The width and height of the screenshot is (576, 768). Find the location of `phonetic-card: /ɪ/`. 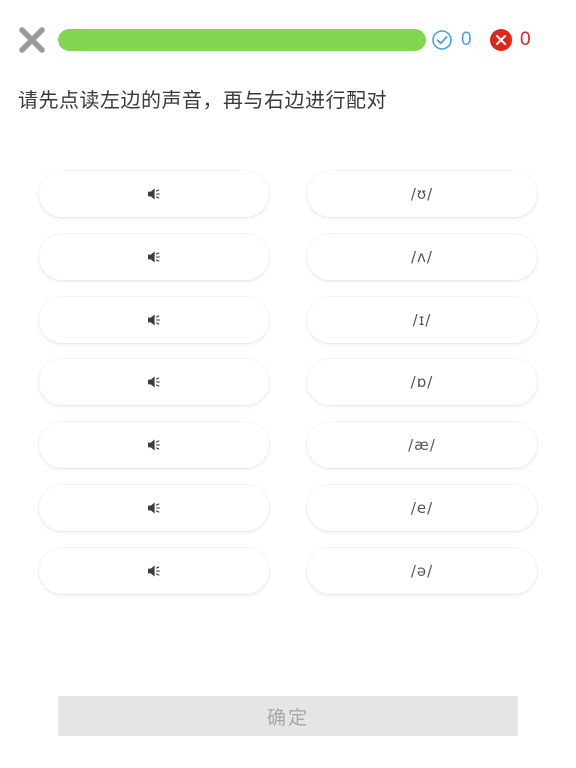

phonetic-card: /ɪ/ is located at coordinates (422, 319).